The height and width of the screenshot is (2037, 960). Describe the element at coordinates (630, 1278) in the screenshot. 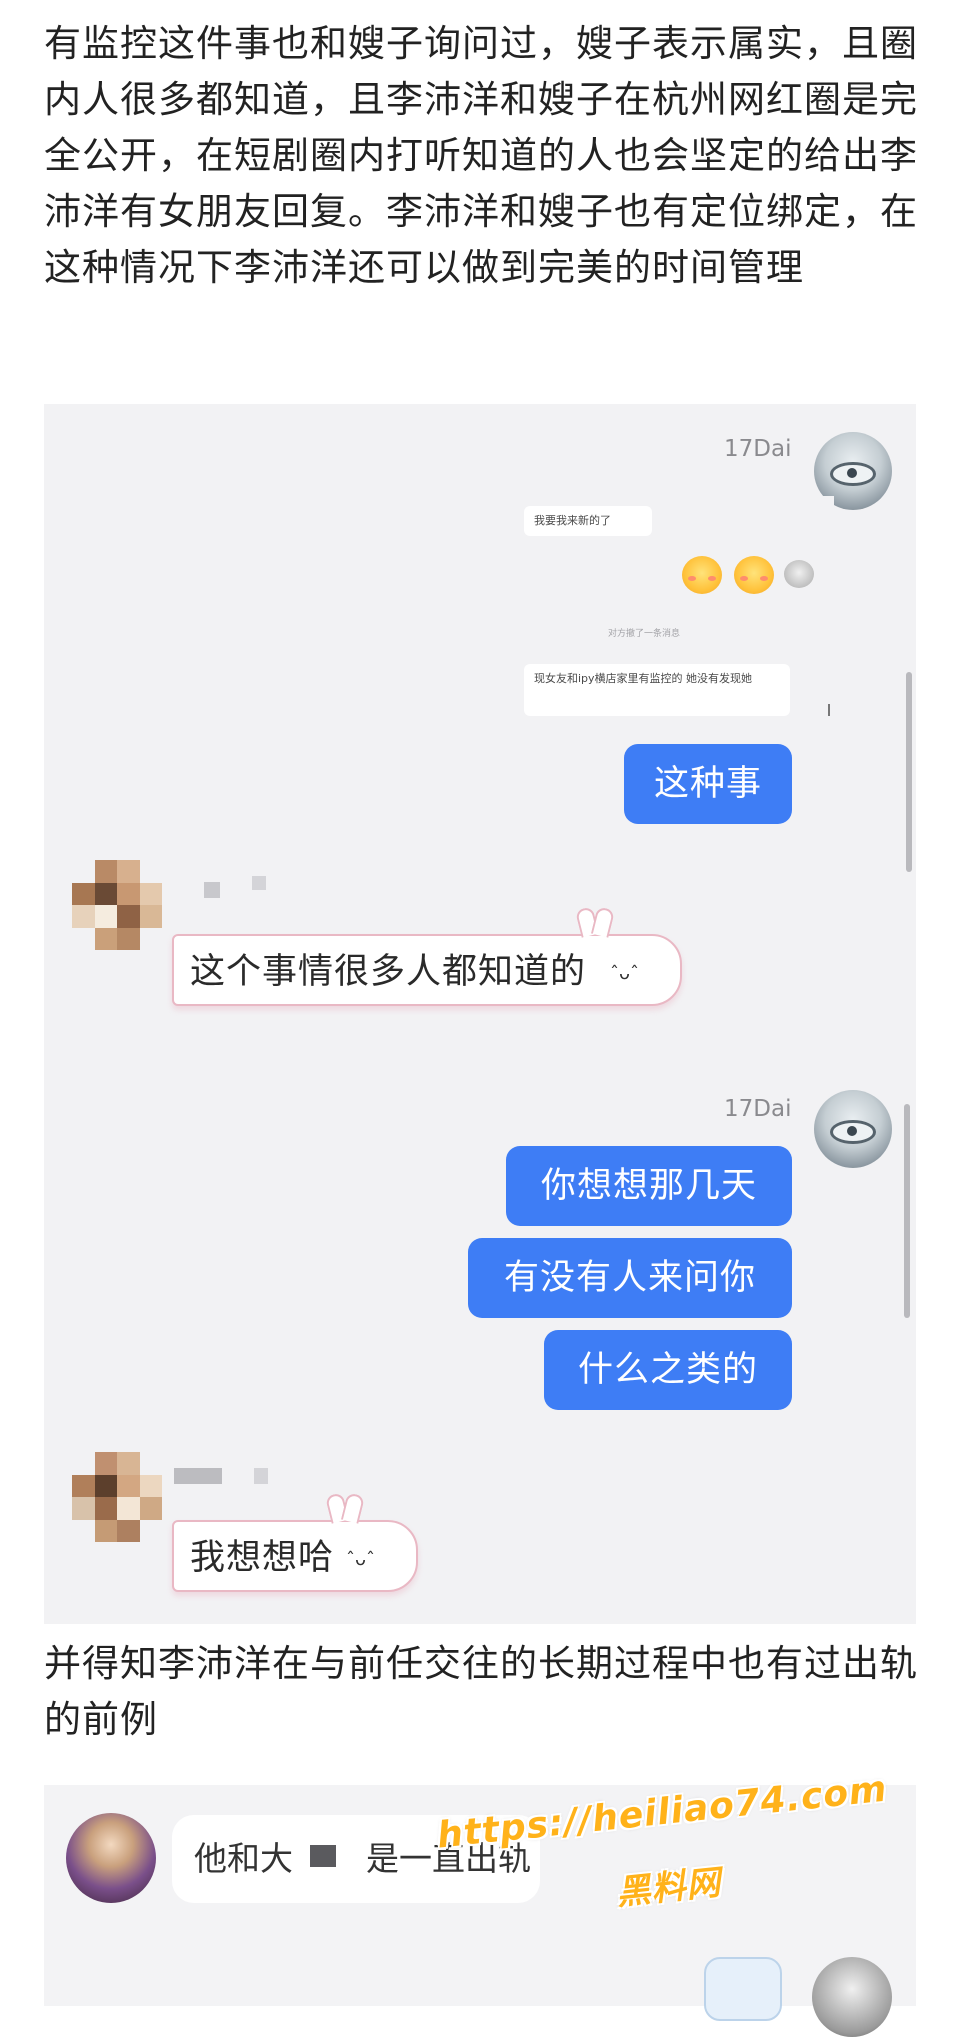

I see `sent-message: 有没有人来问你` at that location.